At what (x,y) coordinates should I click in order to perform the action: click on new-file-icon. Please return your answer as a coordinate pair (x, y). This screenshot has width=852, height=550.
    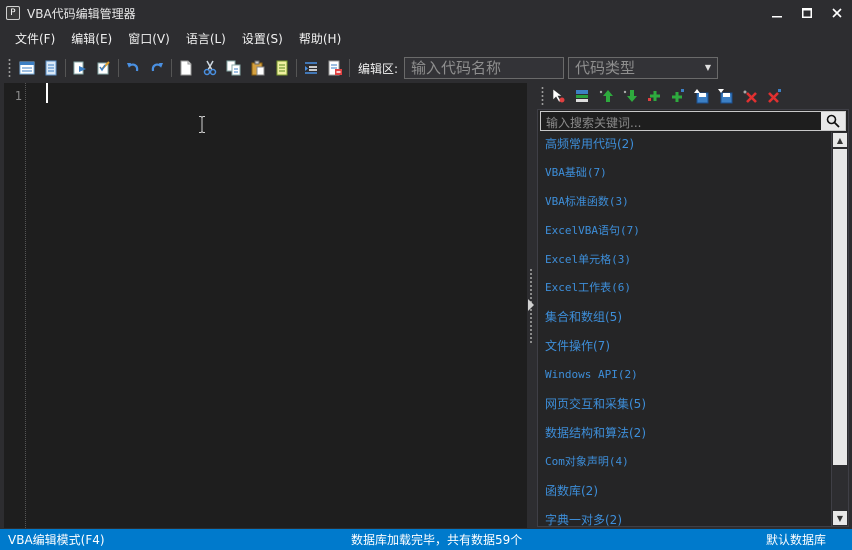
    Looking at the image, I should click on (186, 68).